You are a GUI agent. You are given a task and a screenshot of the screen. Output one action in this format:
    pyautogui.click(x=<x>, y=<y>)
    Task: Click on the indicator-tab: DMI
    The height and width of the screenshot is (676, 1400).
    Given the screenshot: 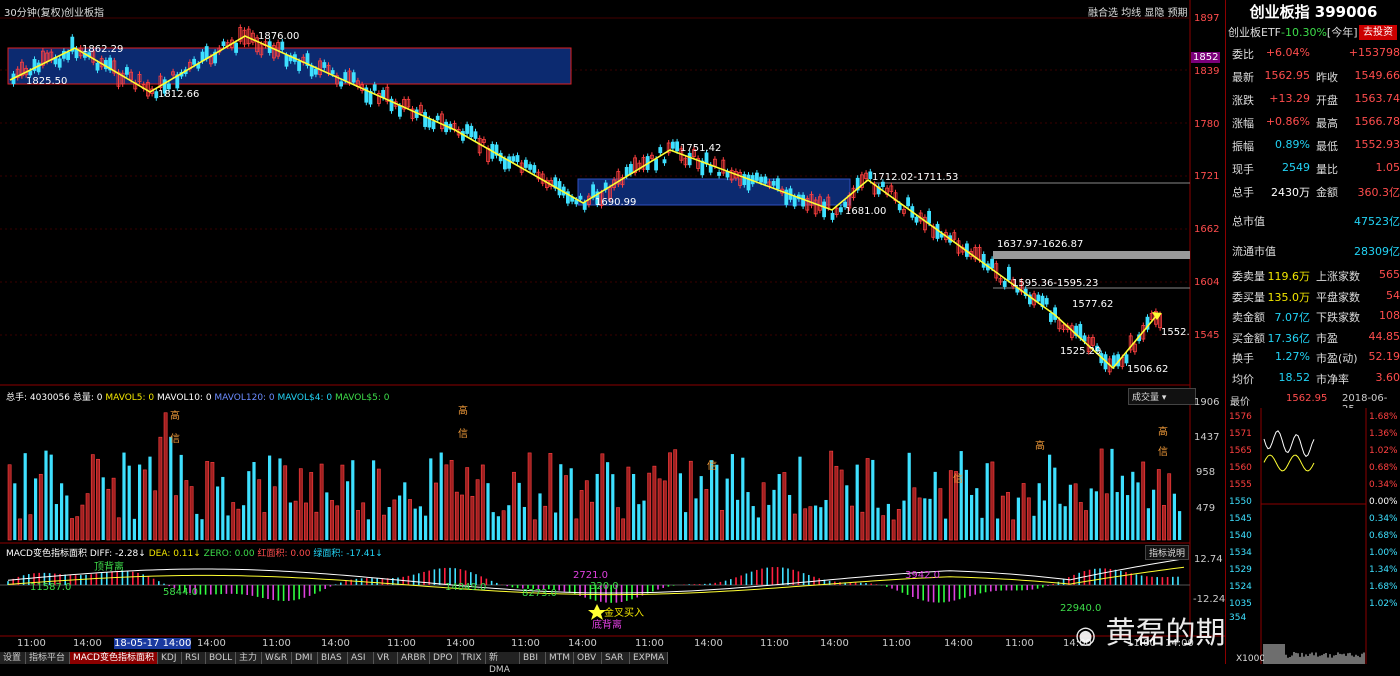 What is the action you would take?
    pyautogui.click(x=305, y=658)
    